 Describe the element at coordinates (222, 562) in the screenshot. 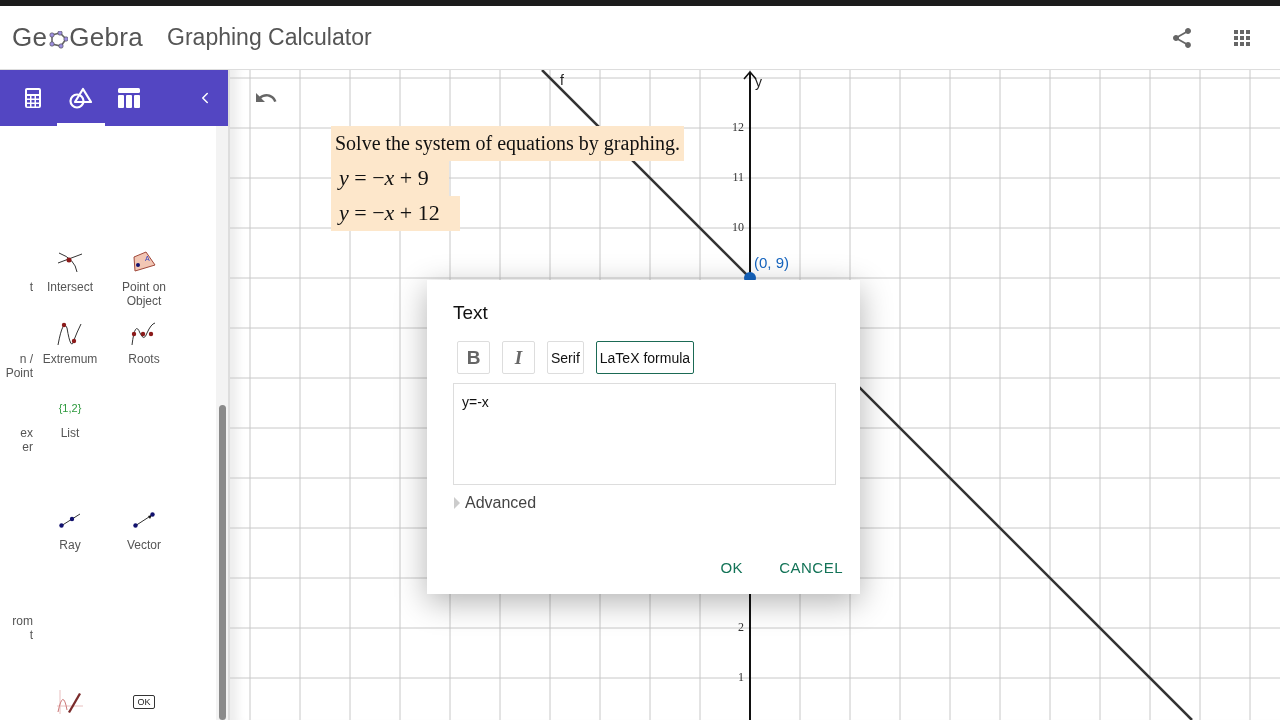

I see `scrollbar-thumb` at that location.